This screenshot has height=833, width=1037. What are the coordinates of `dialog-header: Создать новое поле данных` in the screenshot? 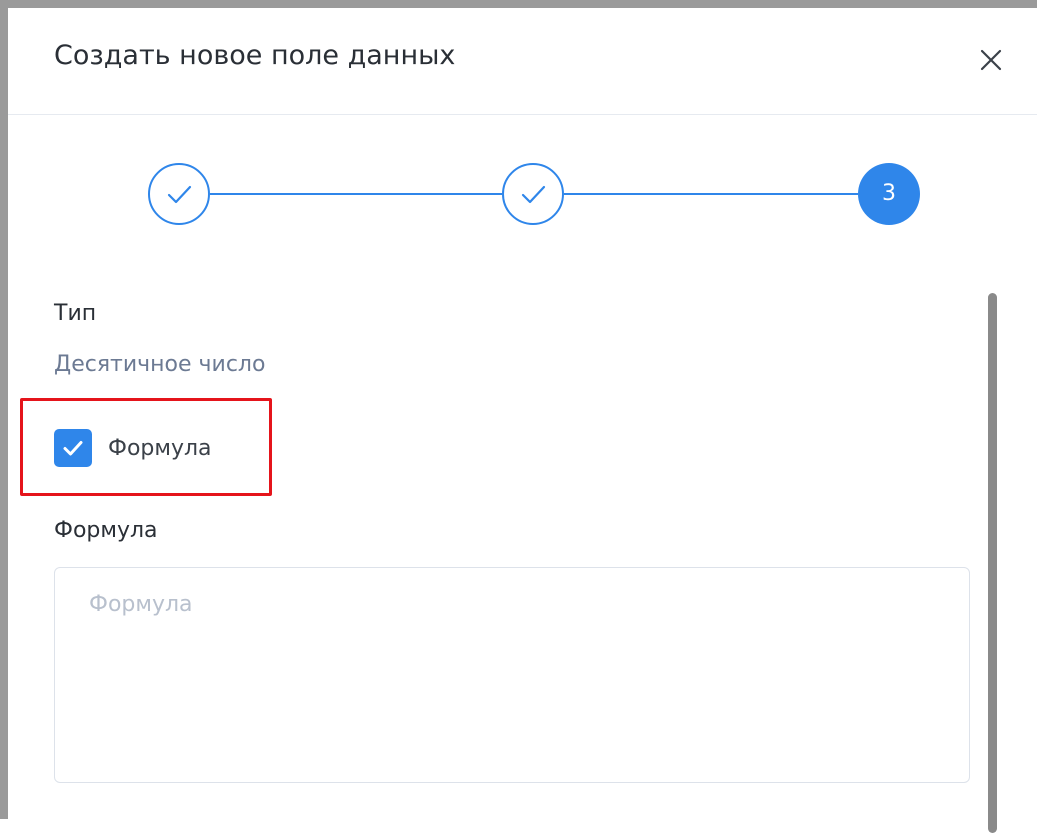 It's located at (522, 61).